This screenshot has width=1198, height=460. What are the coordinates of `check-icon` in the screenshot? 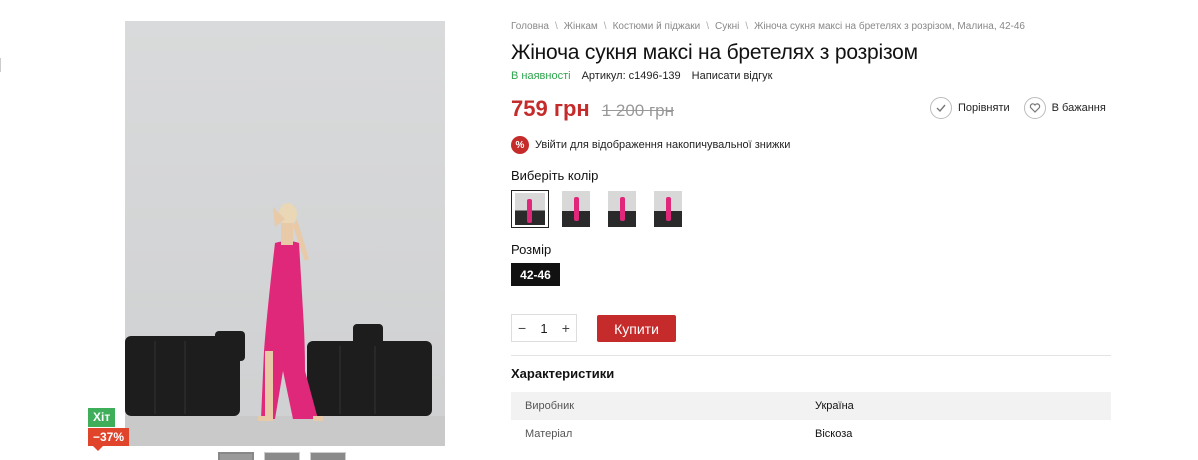 It's located at (941, 108).